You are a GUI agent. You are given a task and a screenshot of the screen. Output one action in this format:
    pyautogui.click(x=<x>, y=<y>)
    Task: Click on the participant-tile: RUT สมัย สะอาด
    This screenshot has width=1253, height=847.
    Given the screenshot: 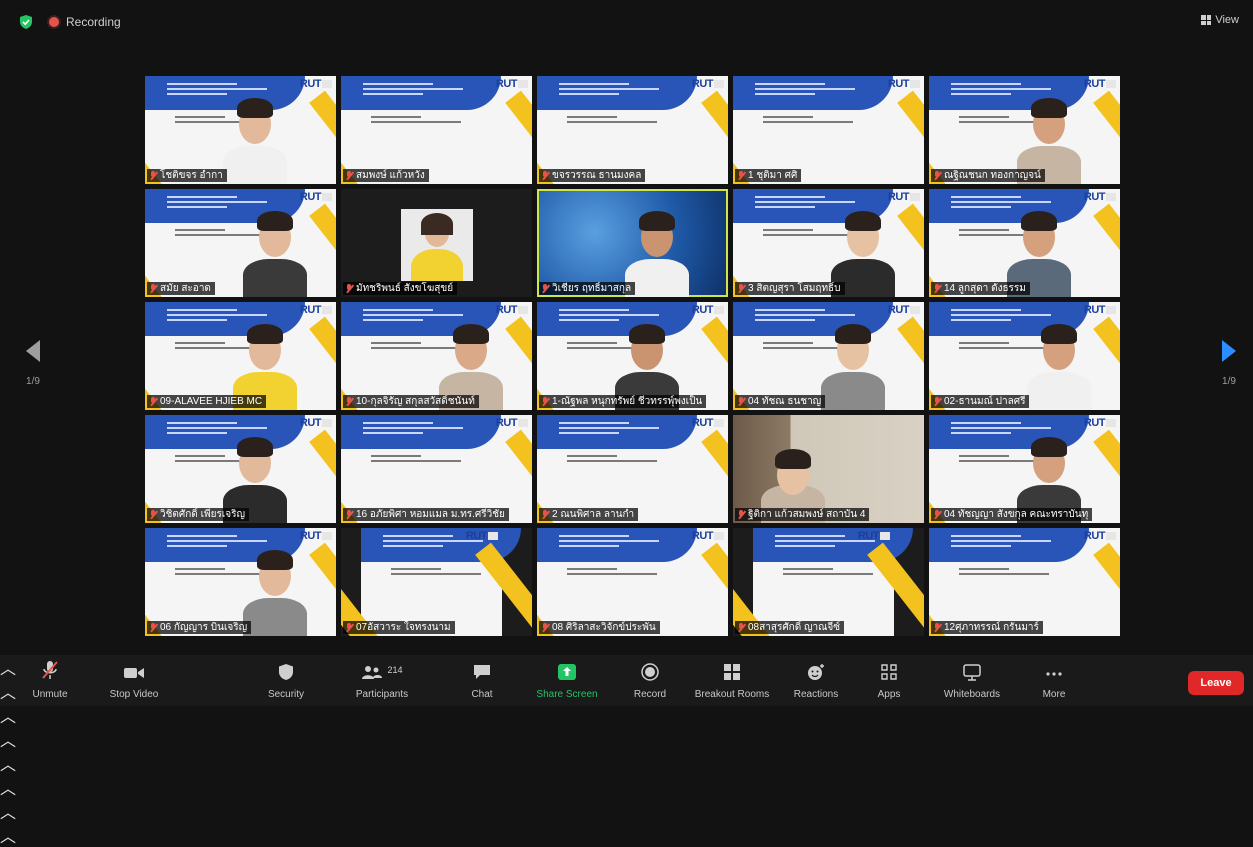 What is the action you would take?
    pyautogui.click(x=240, y=243)
    